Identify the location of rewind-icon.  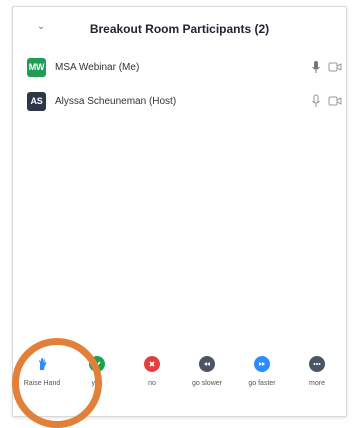
(207, 364).